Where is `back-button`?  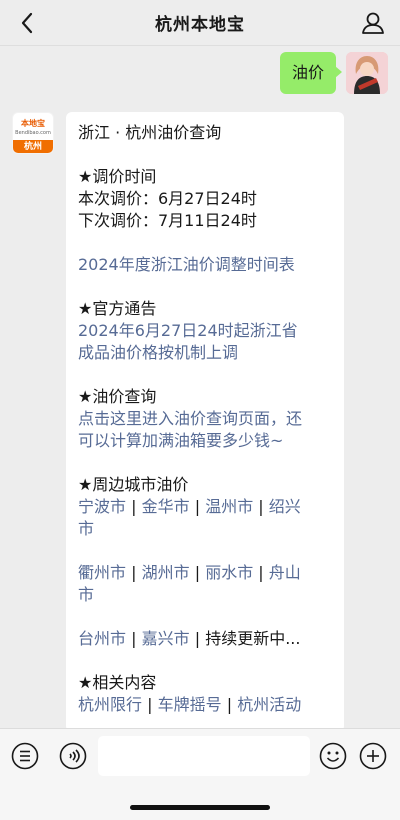 back-button is located at coordinates (27, 23).